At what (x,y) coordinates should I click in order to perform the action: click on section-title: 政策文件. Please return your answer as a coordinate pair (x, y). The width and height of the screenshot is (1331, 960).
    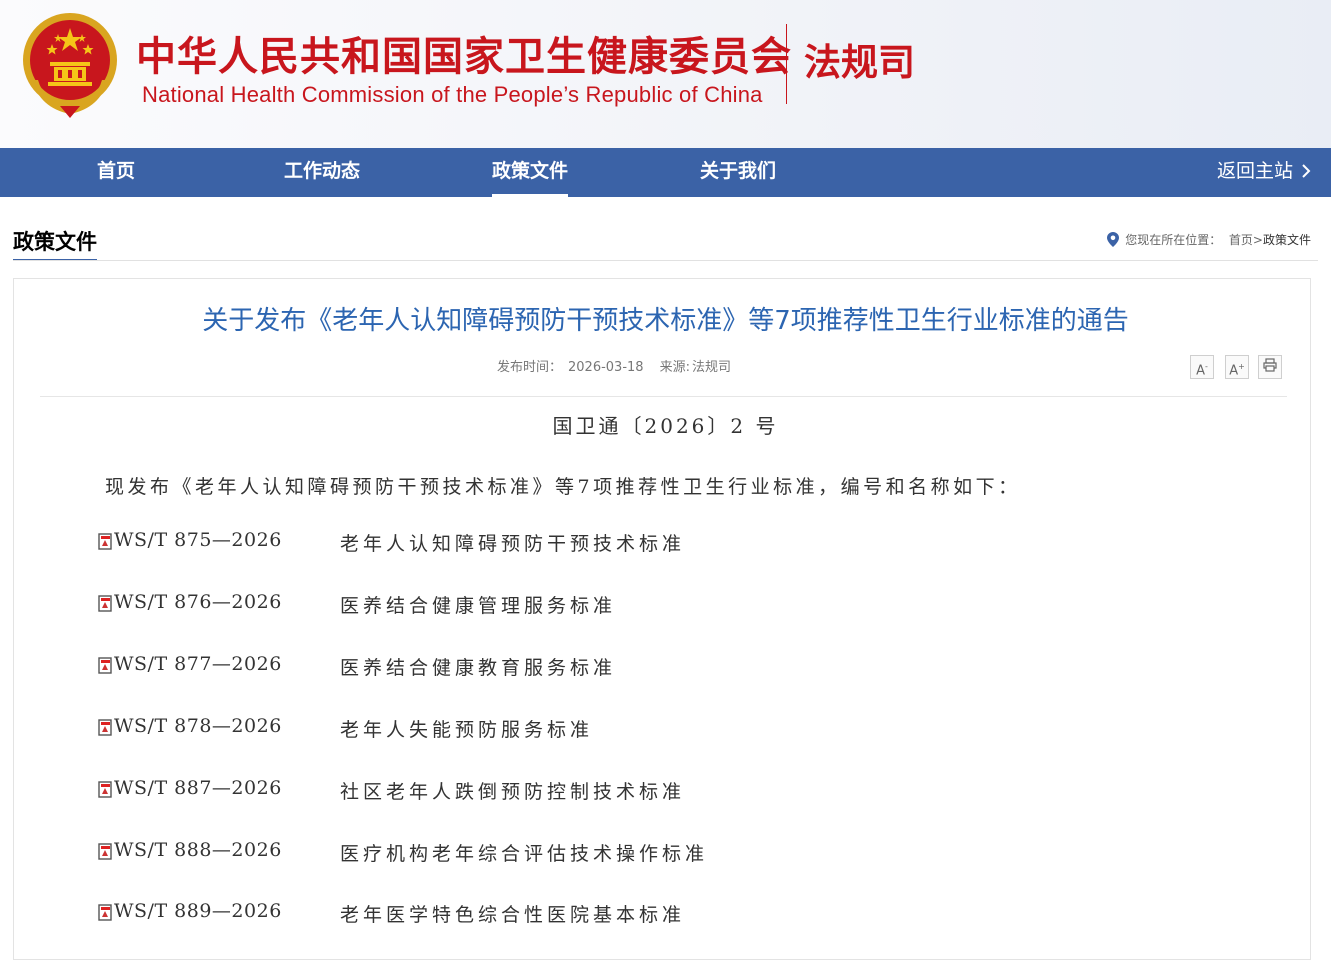
    Looking at the image, I should click on (55, 243).